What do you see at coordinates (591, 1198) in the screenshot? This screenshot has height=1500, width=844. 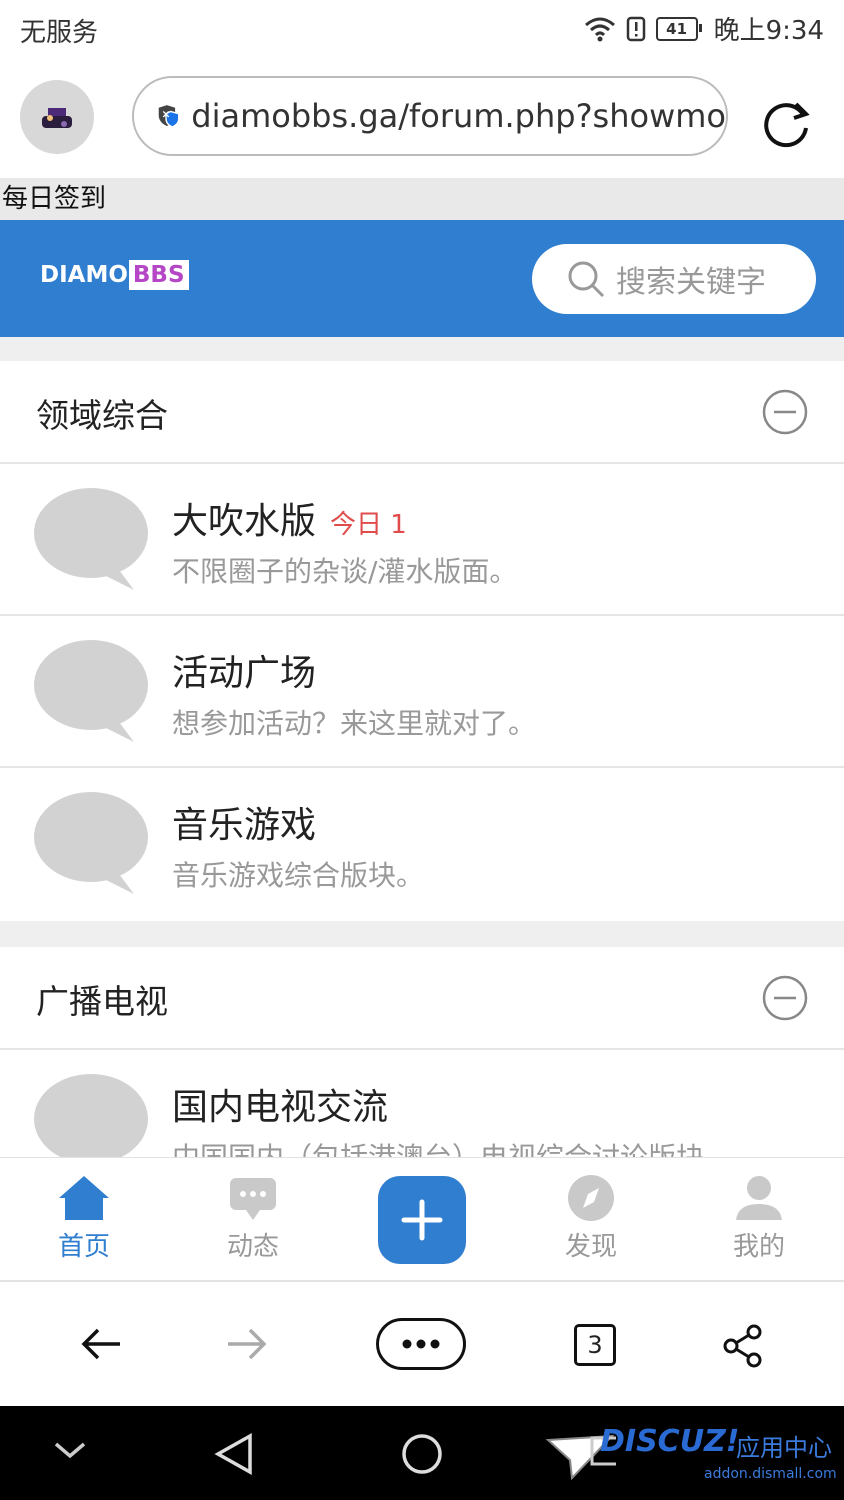 I see `compass-icon` at bounding box center [591, 1198].